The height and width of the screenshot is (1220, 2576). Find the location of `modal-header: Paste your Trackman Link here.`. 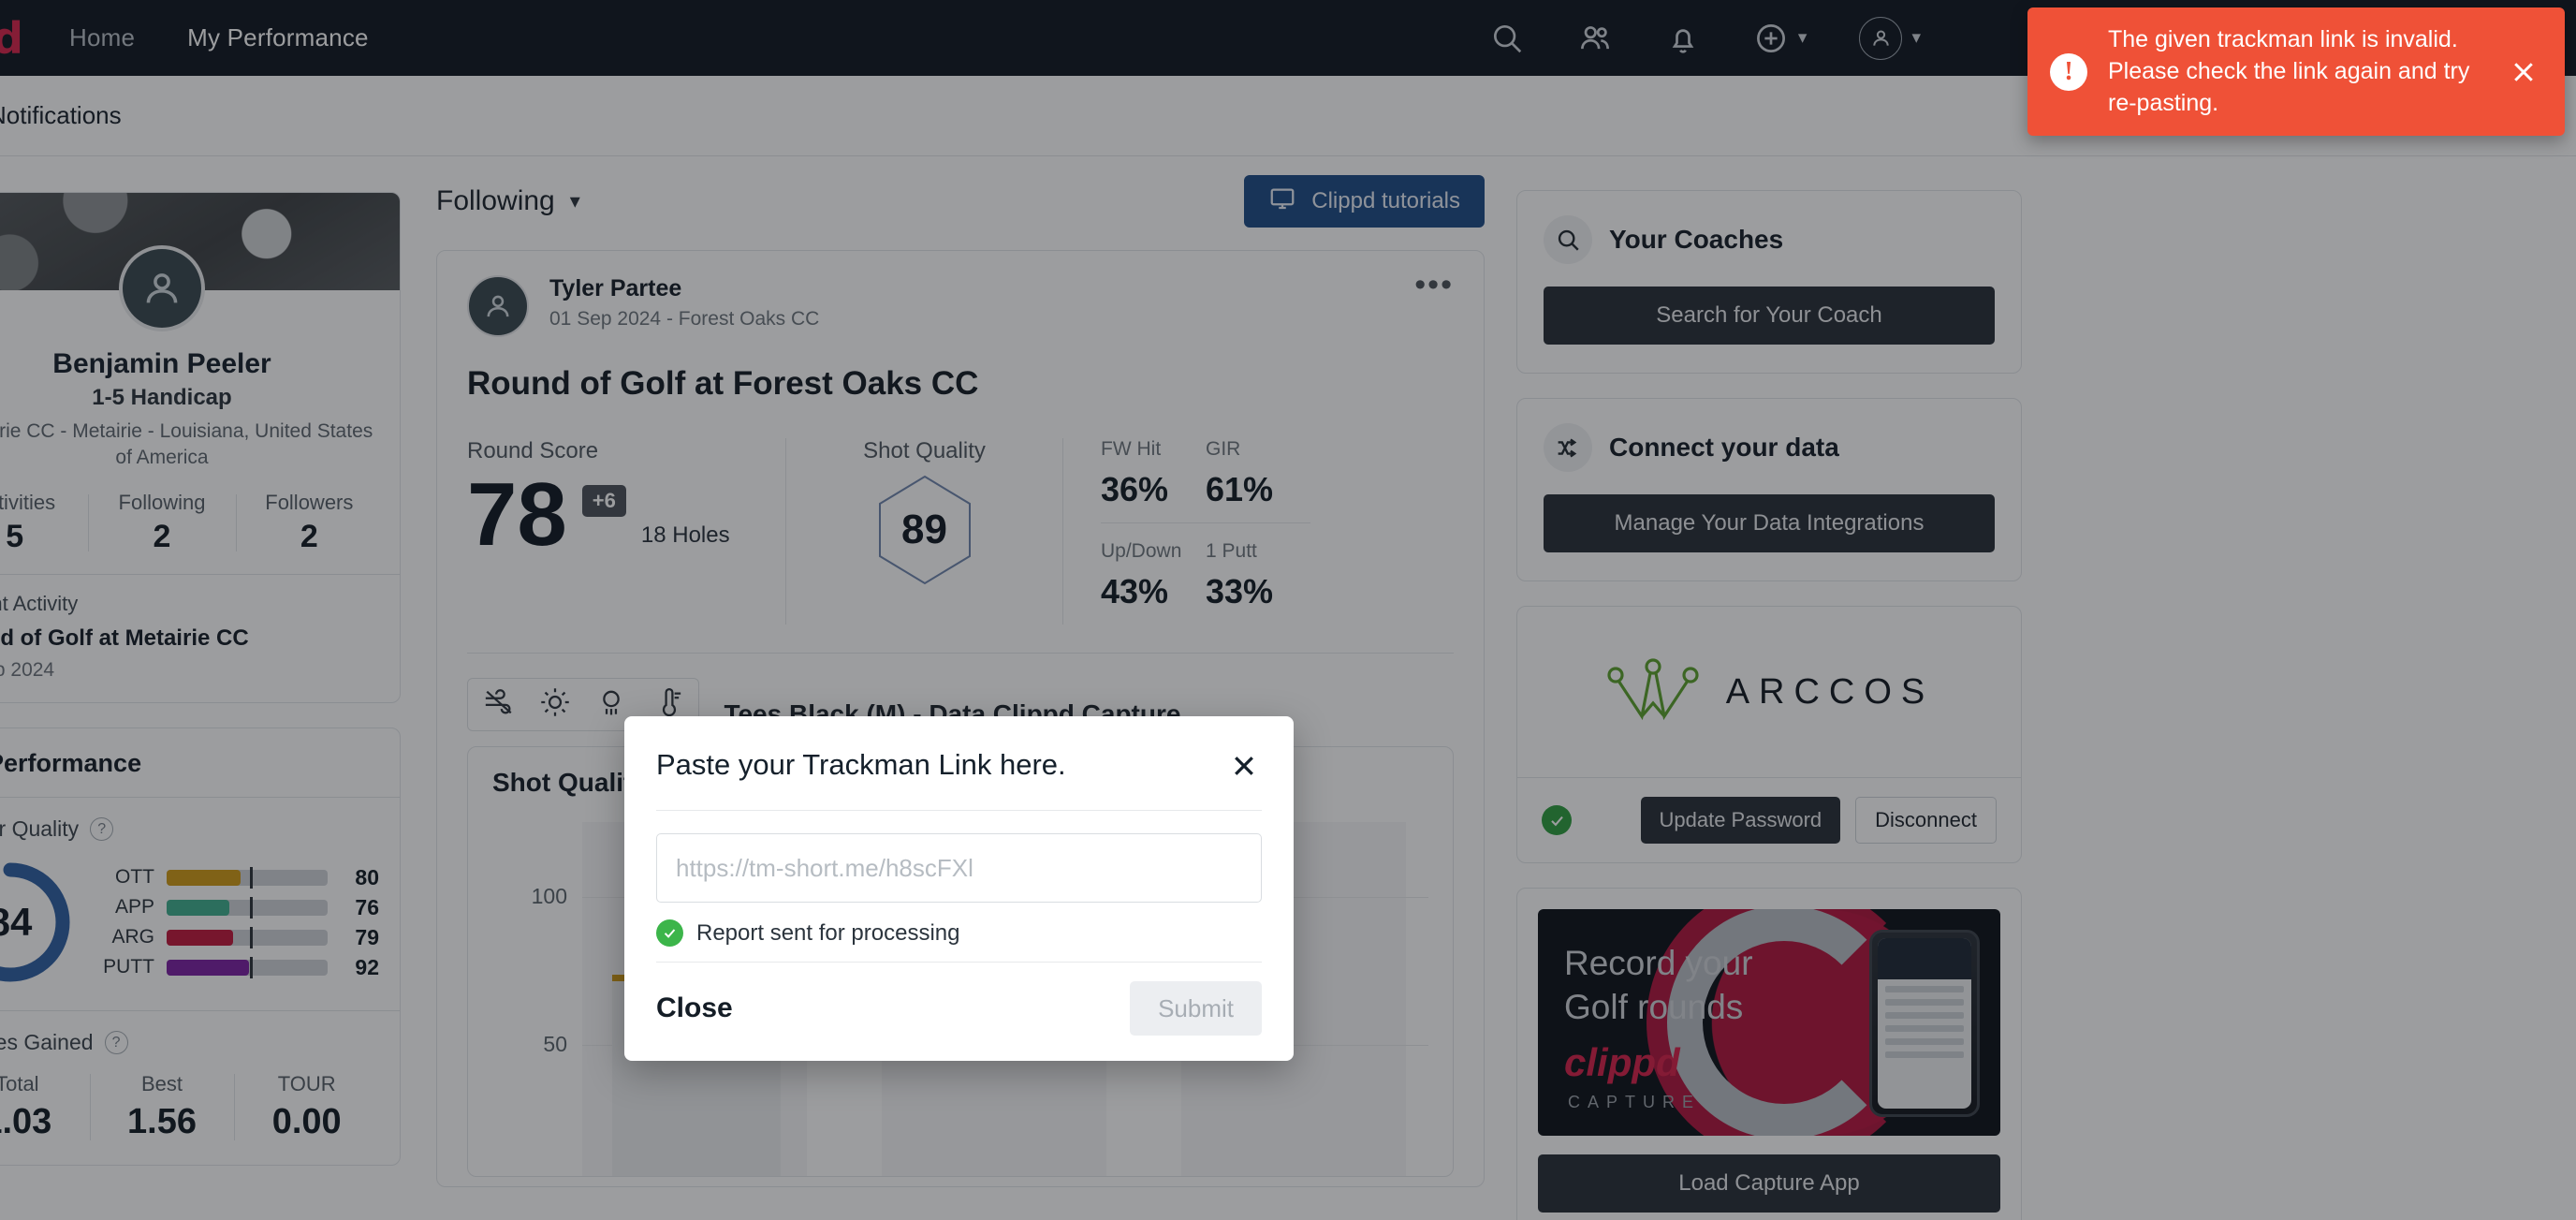

modal-header: Paste your Trackman Link here. is located at coordinates (959, 750).